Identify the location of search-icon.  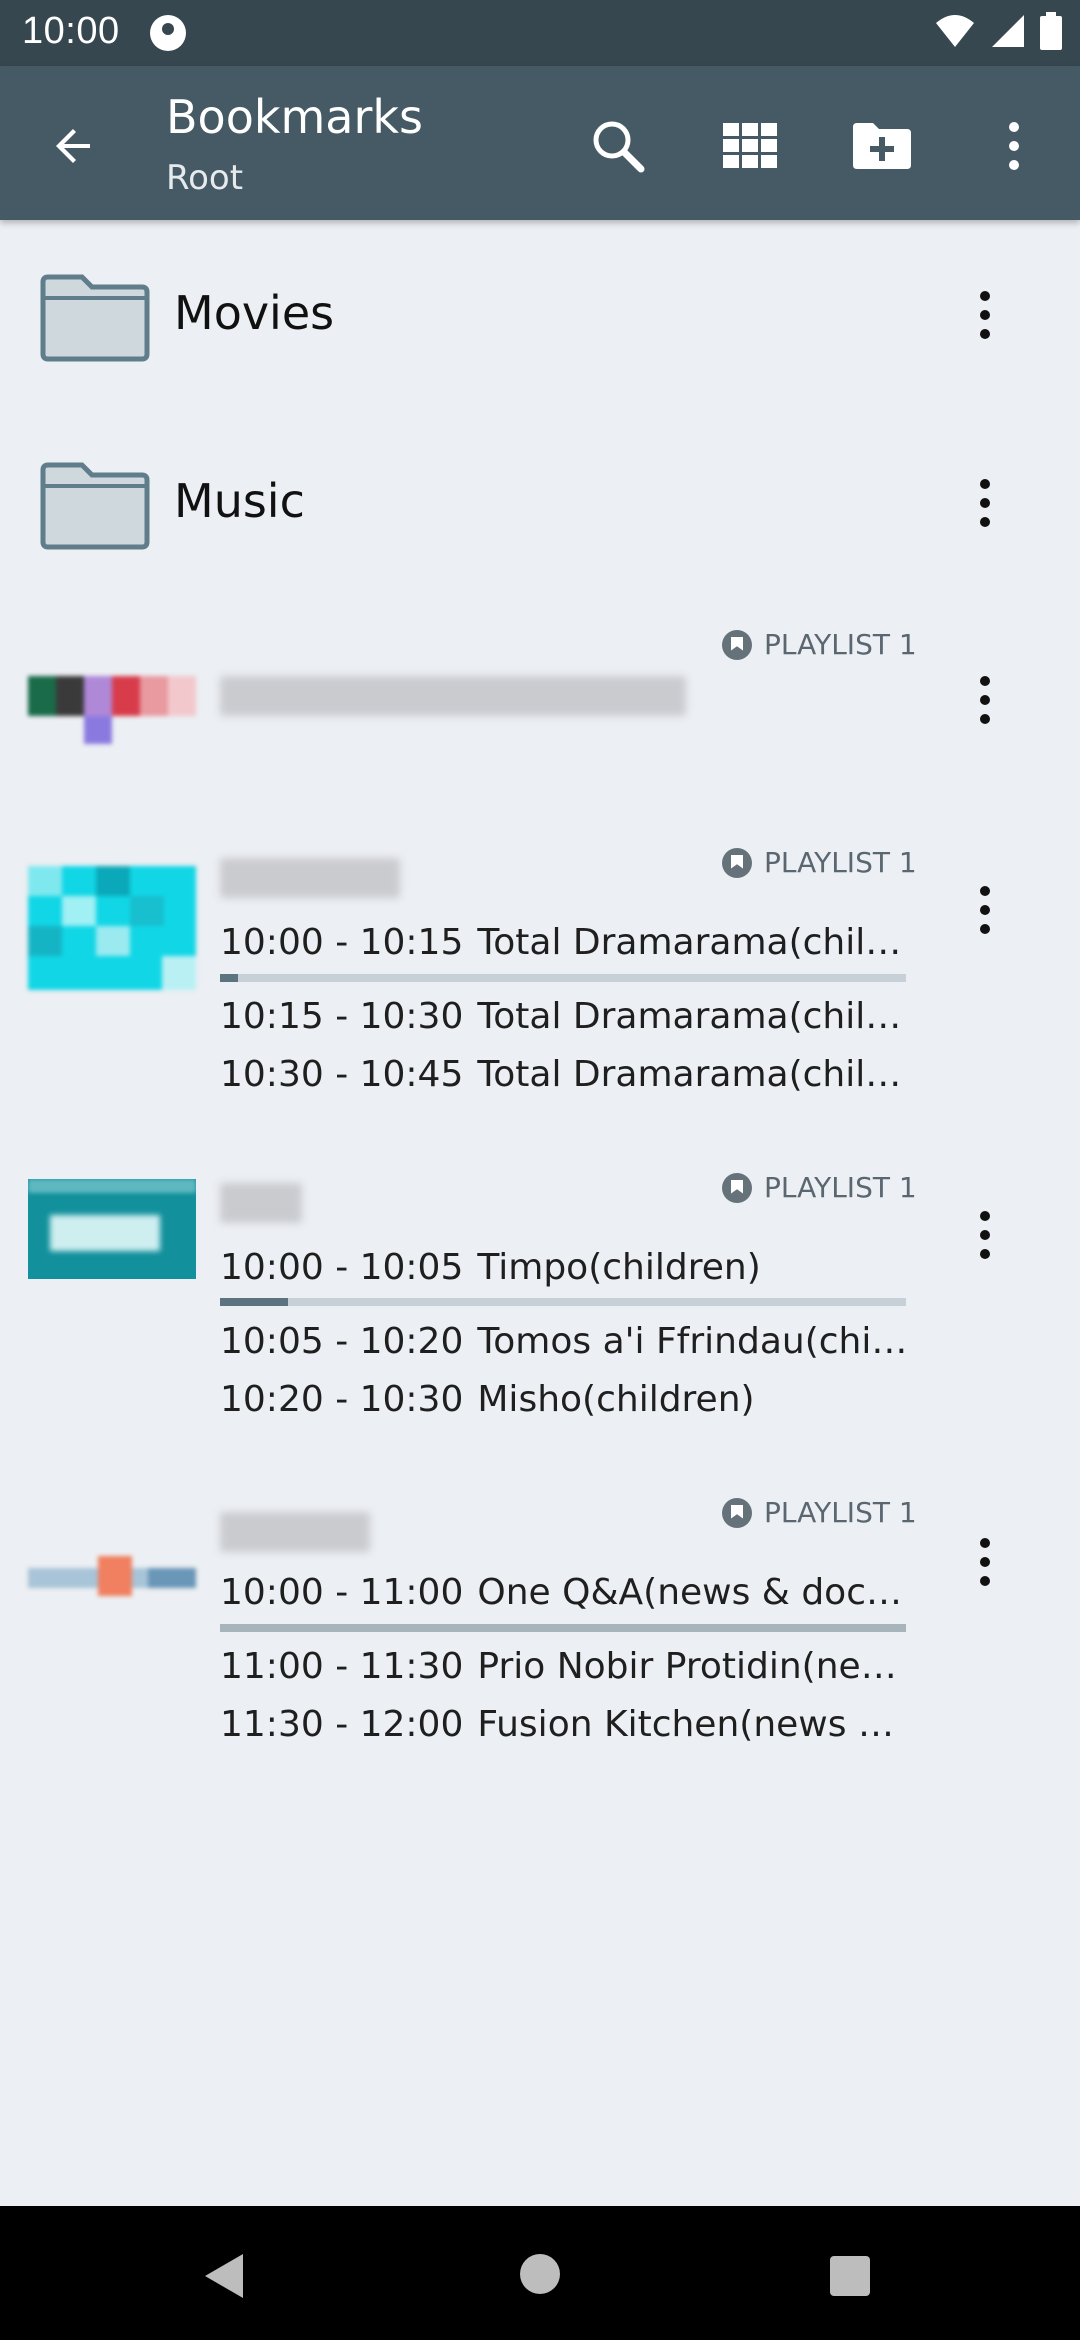
(619, 147).